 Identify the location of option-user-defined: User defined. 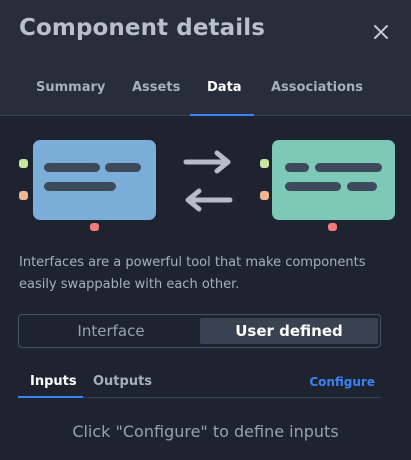
(289, 331).